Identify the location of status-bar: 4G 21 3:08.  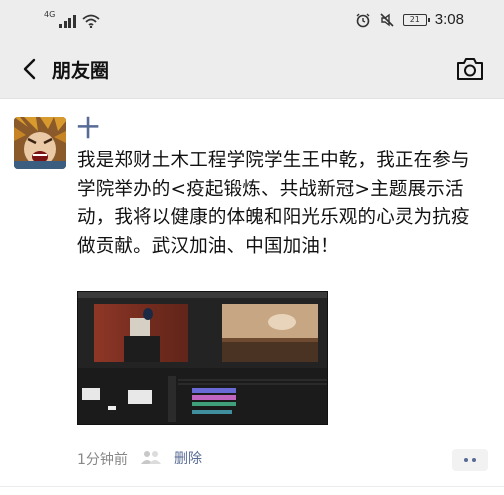
(252, 20).